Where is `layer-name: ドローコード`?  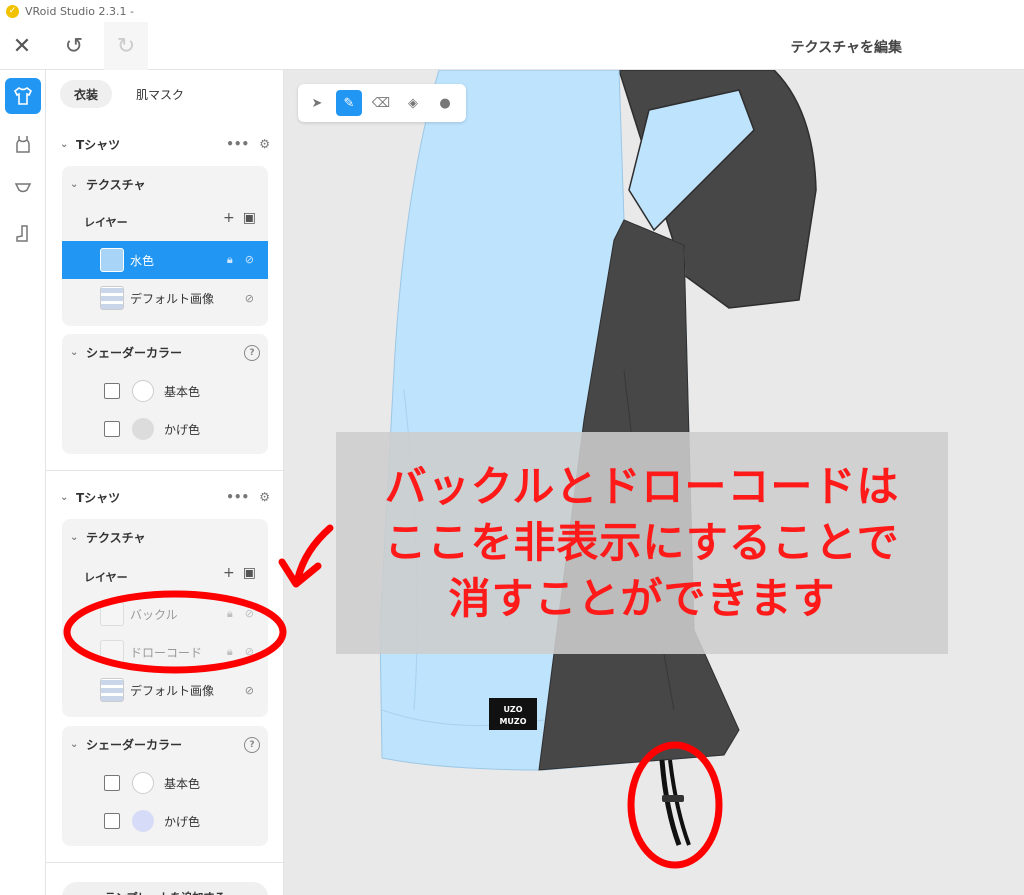 layer-name: ドローコード is located at coordinates (166, 652).